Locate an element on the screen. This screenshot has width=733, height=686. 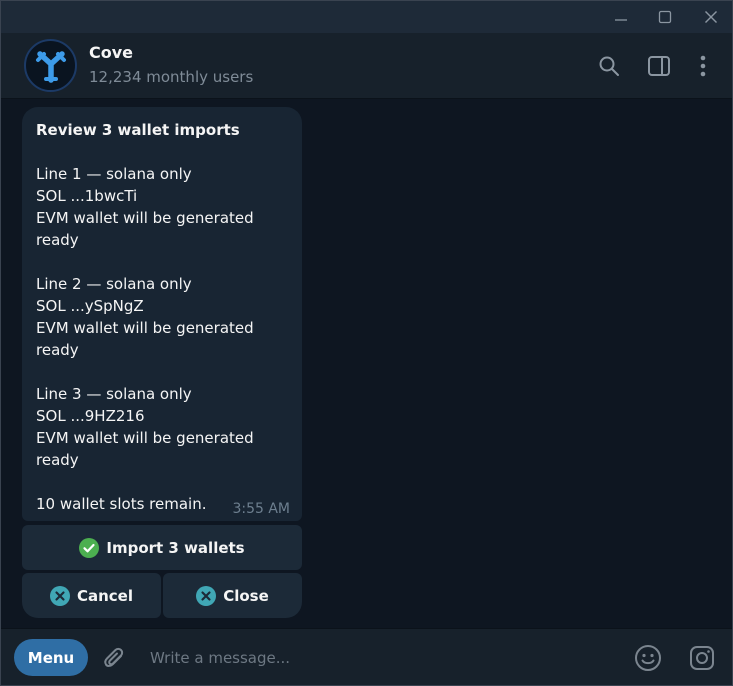
attach-icon is located at coordinates (115, 658).